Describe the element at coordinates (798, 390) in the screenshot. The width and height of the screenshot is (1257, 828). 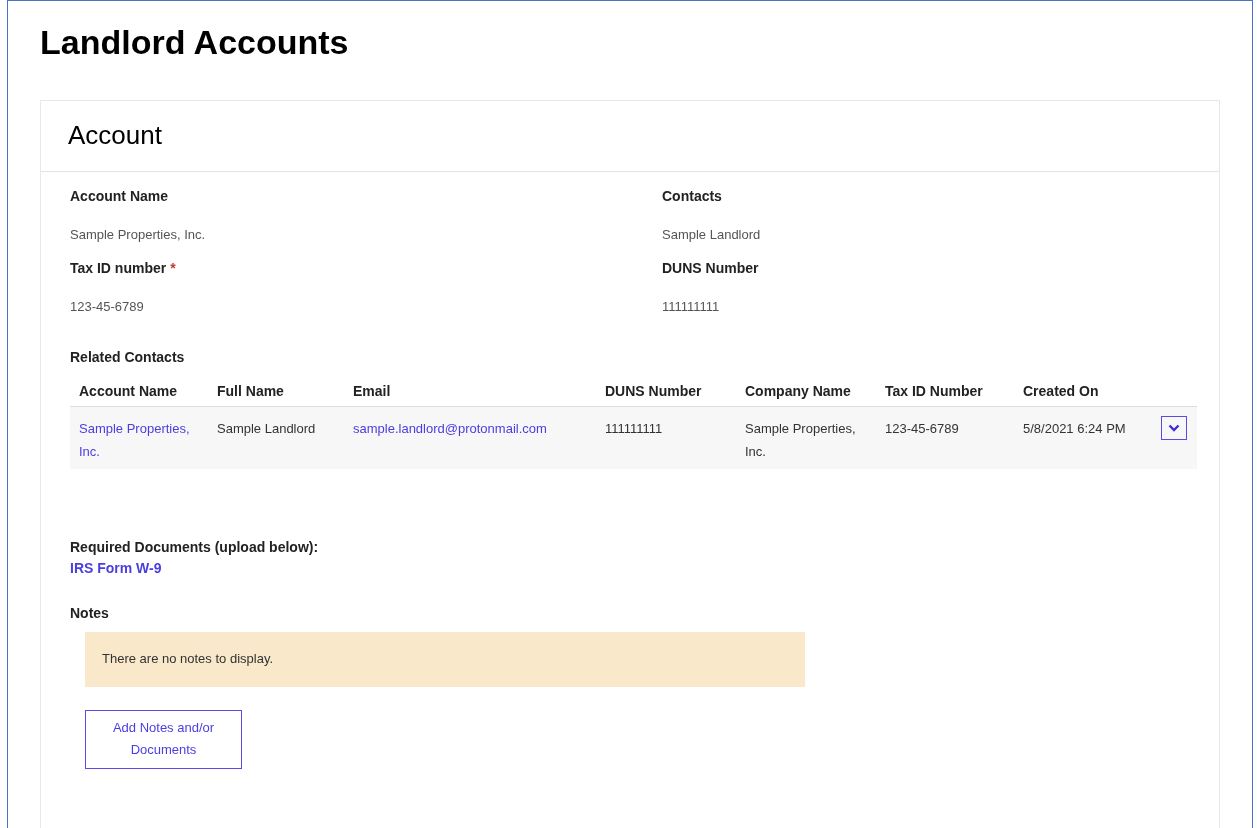
I see `column-header: Company Name` at that location.